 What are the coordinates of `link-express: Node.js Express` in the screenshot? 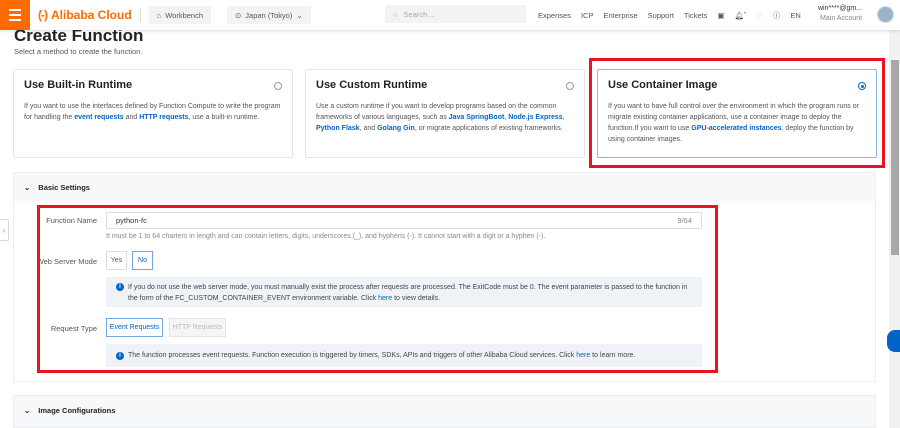 It's located at (535, 117).